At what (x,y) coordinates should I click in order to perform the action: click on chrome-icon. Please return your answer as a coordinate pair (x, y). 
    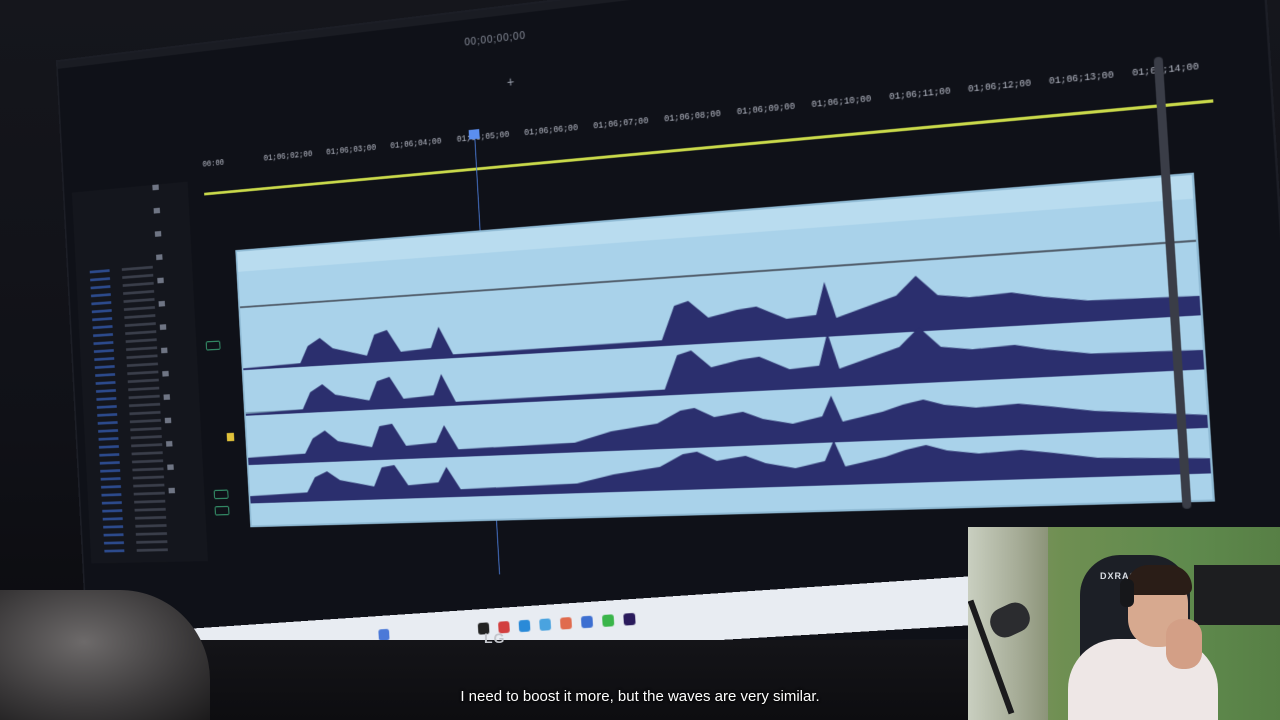
    Looking at the image, I should click on (587, 622).